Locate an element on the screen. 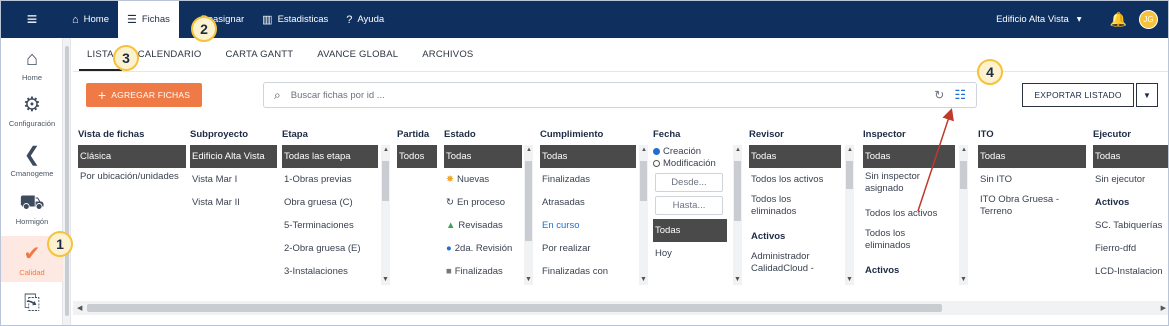  filter-option: Por ubicación/unidades is located at coordinates (132, 185).